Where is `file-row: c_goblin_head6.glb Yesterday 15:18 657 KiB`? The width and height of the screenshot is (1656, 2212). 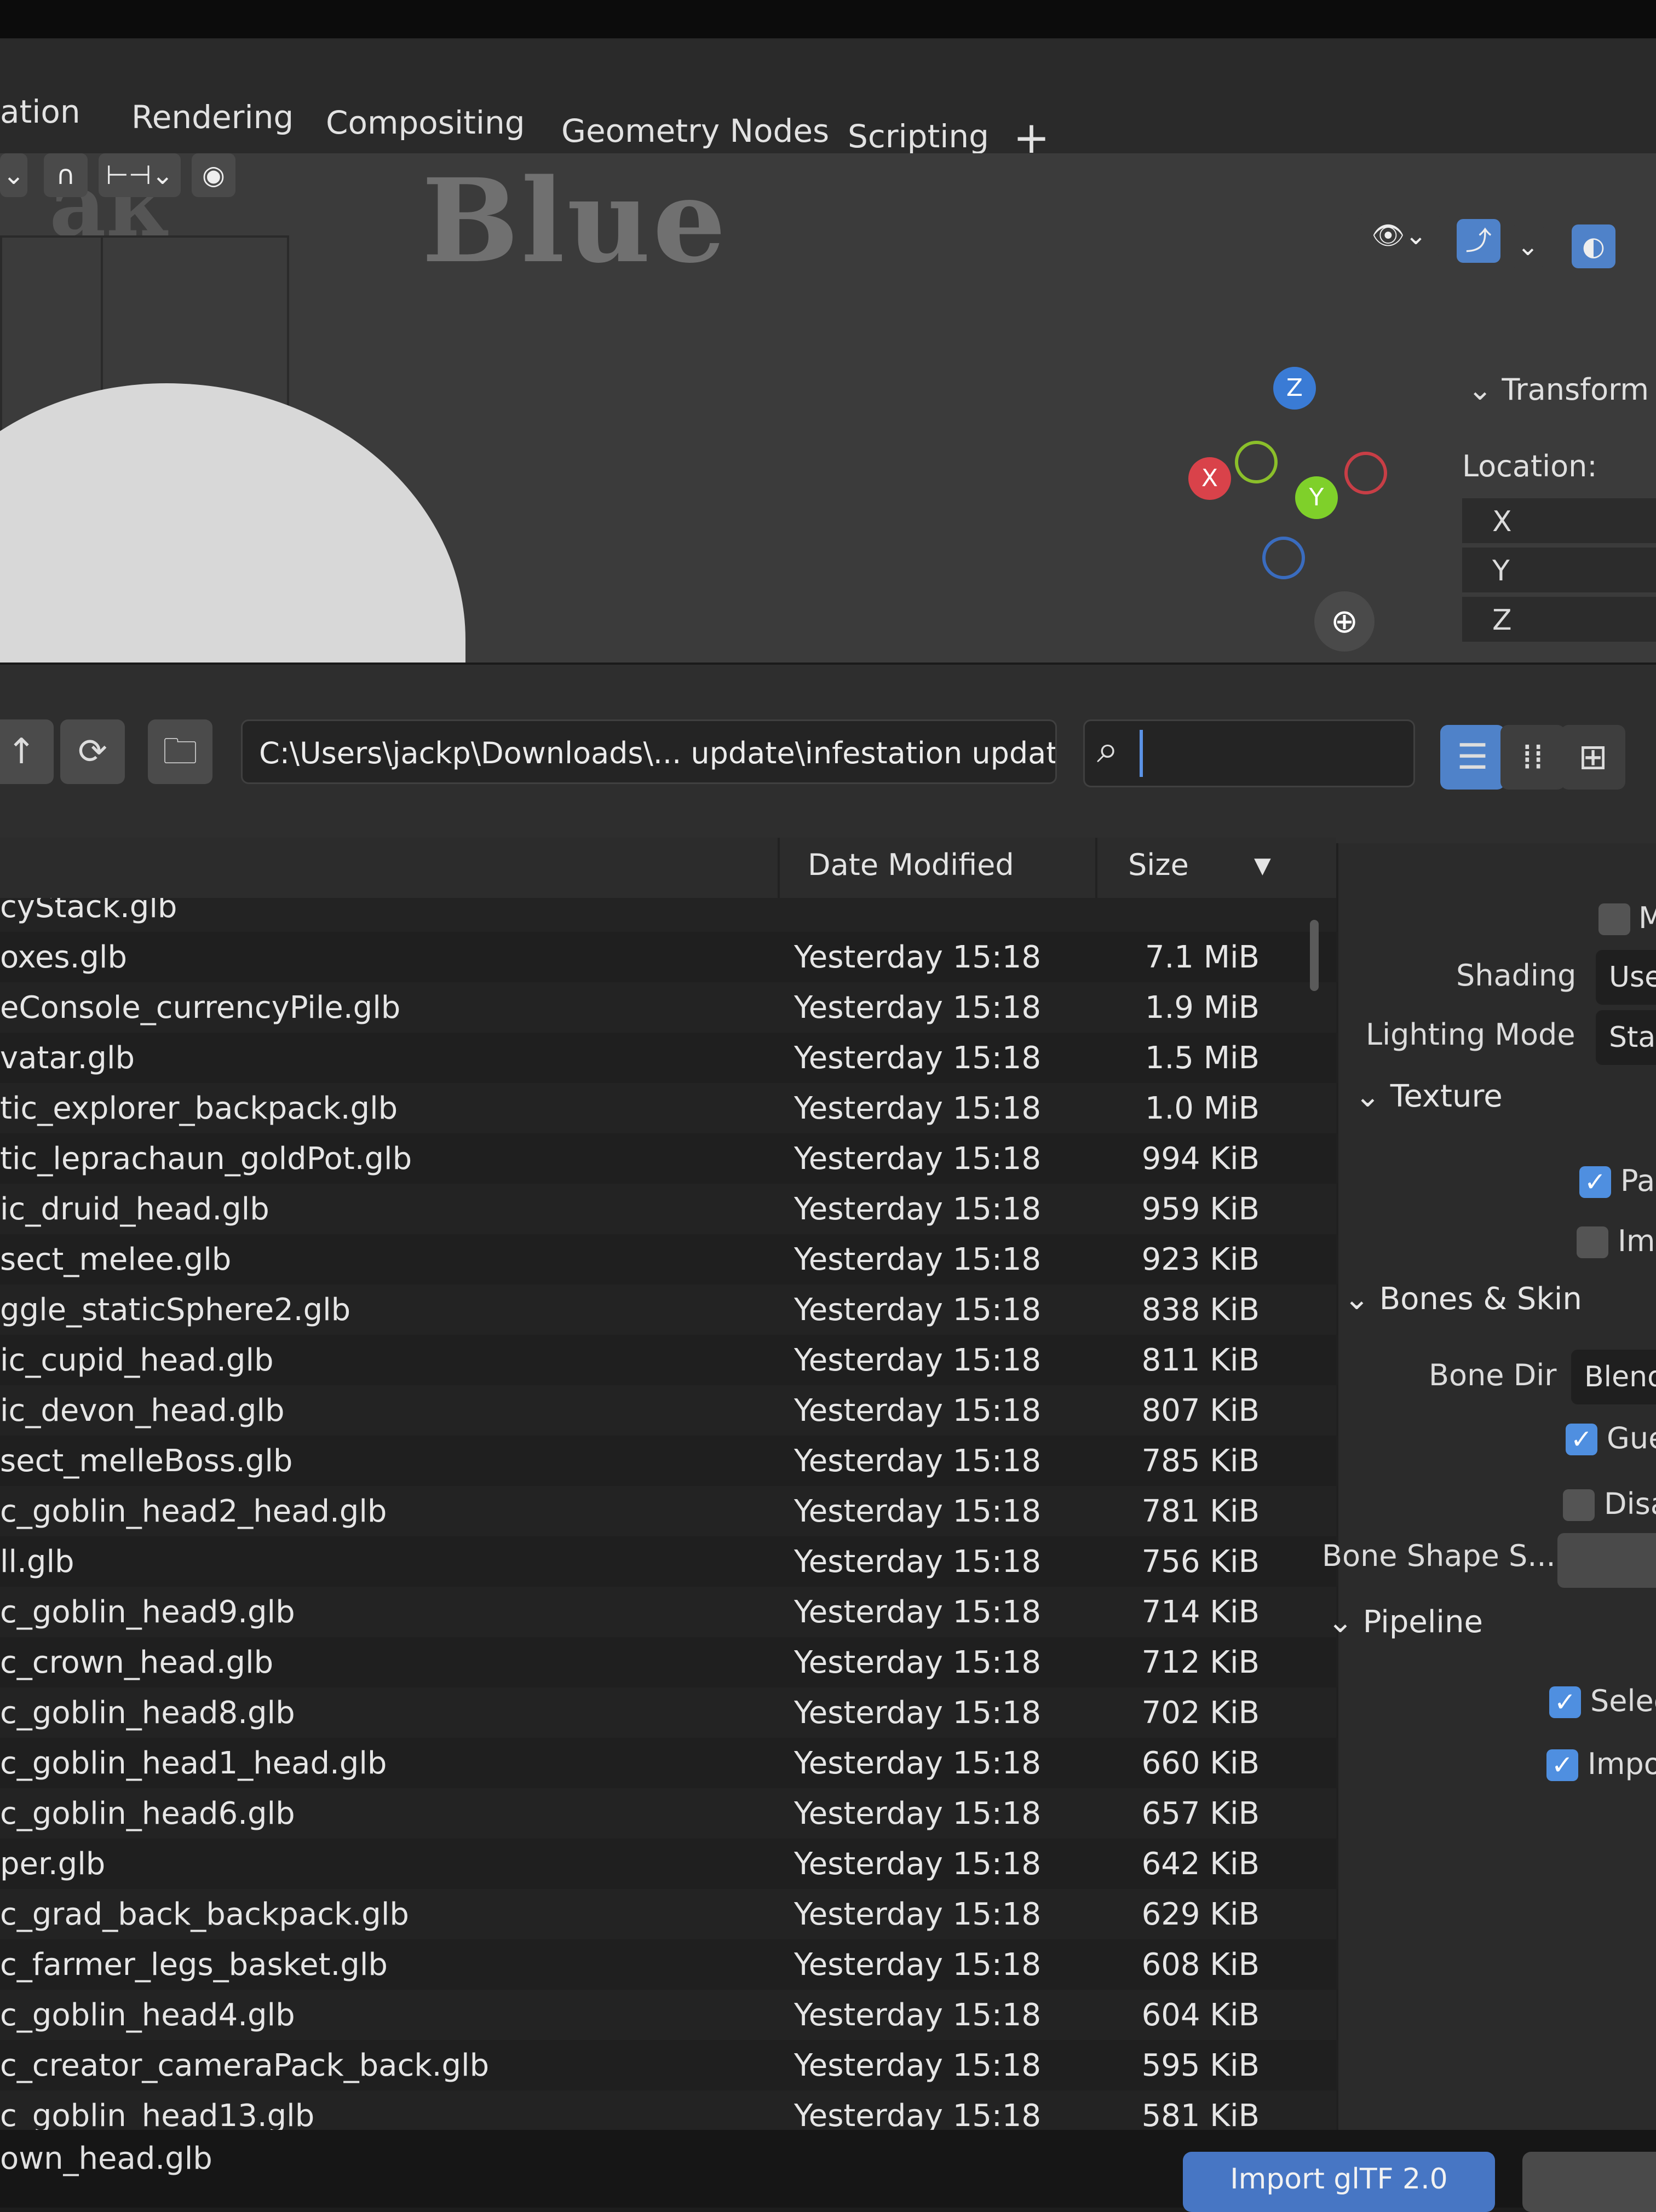 file-row: c_goblin_head6.glb Yesterday 15:18 657 KiB is located at coordinates (668, 1814).